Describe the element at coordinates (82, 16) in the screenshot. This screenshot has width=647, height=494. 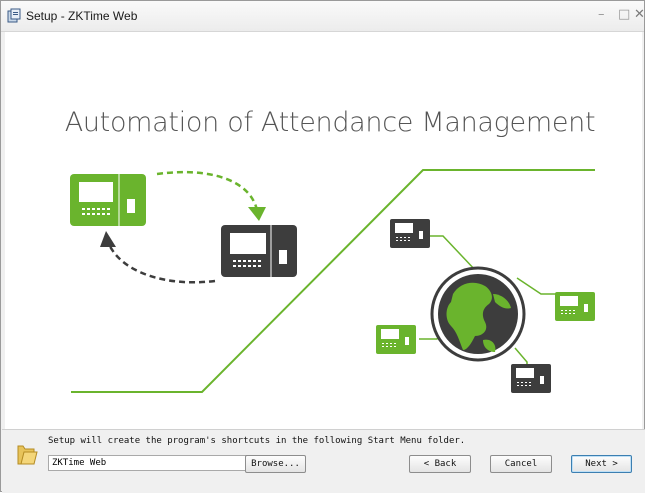
I see `window-title: Setup - ZKTime Web` at that location.